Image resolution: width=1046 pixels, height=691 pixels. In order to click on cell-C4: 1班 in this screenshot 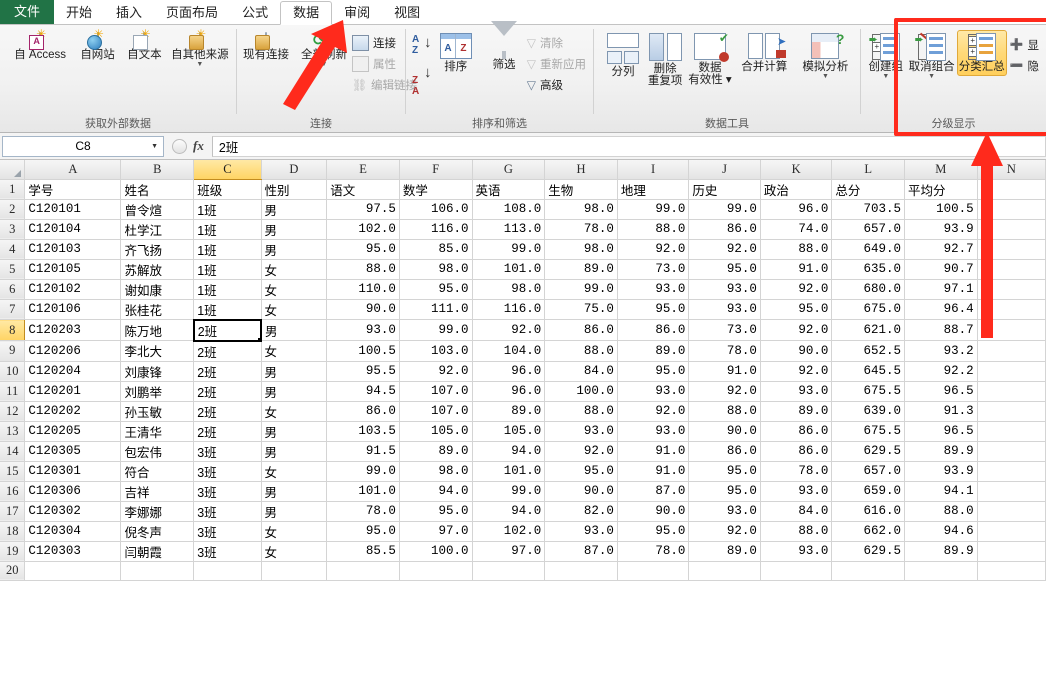, I will do `click(227, 249)`.